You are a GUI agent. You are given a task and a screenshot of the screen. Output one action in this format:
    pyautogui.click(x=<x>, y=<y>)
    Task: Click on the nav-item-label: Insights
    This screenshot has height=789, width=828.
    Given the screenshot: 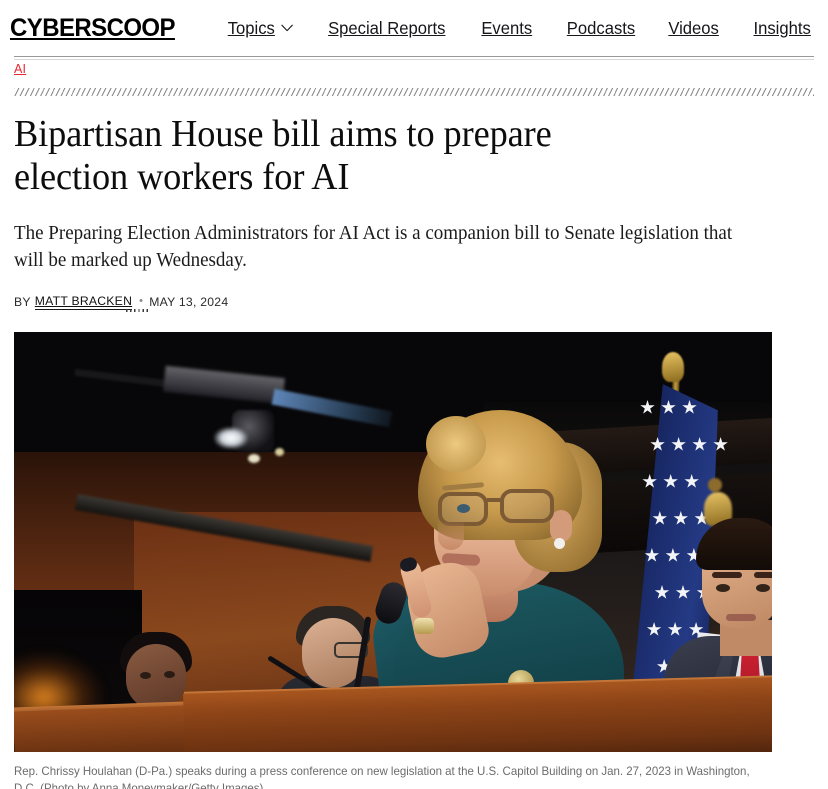 What is the action you would take?
    pyautogui.click(x=782, y=27)
    